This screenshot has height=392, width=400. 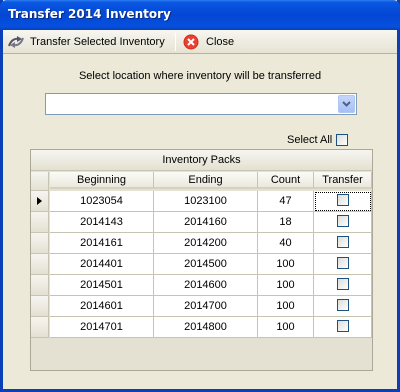 What do you see at coordinates (342, 140) in the screenshot?
I see `select-all-checkbox` at bounding box center [342, 140].